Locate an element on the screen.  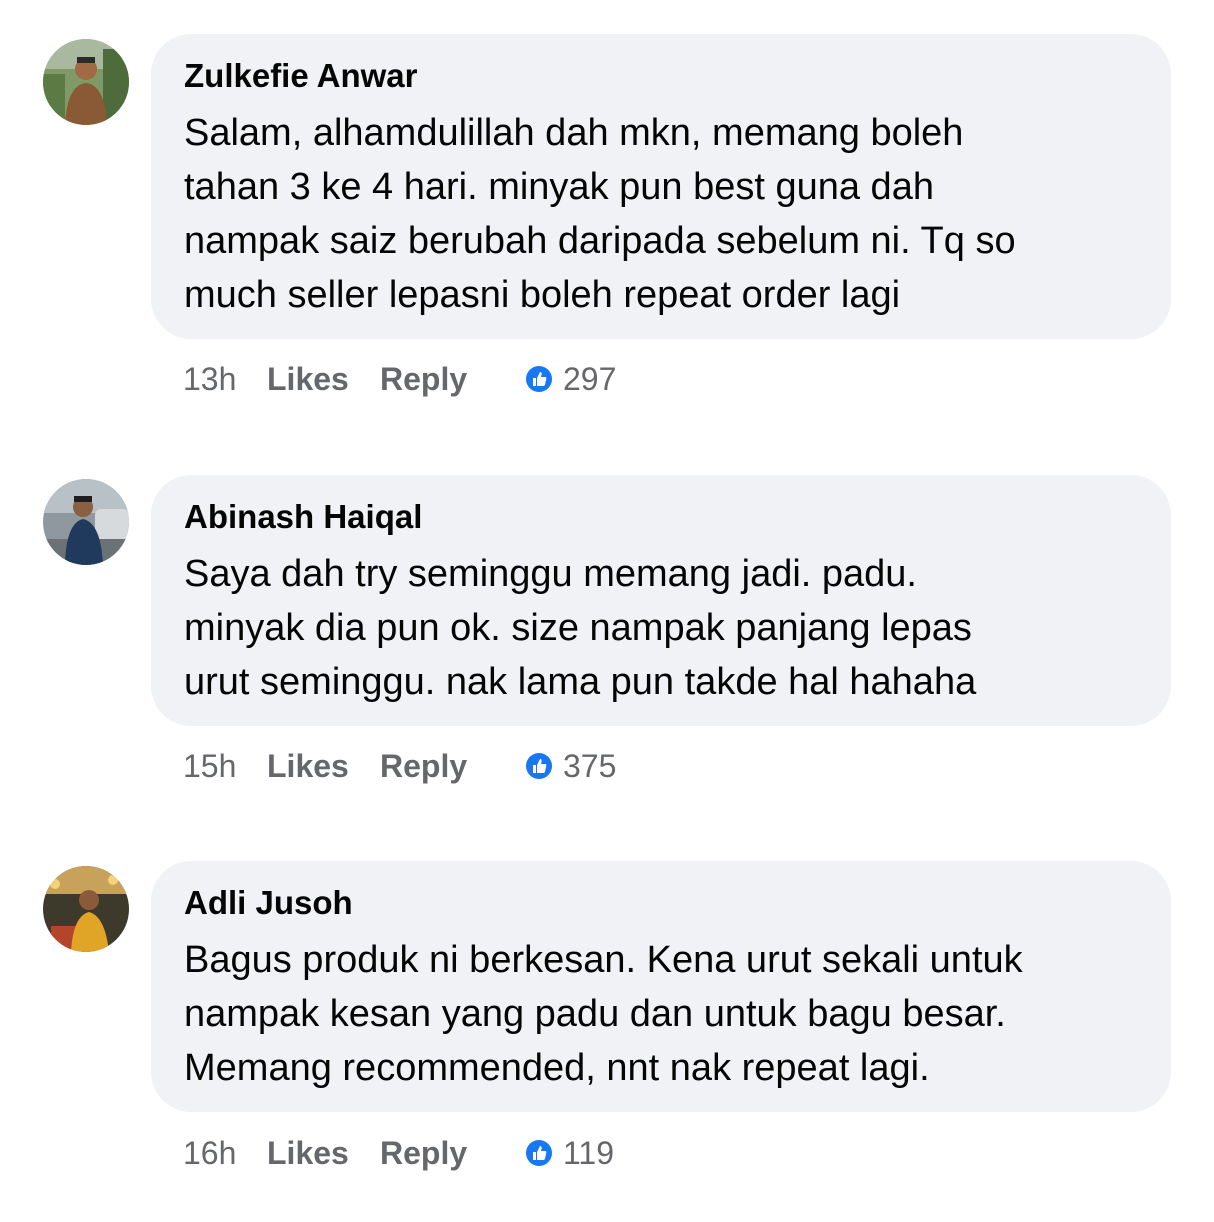
reaction-count: 119 is located at coordinates (589, 1152).